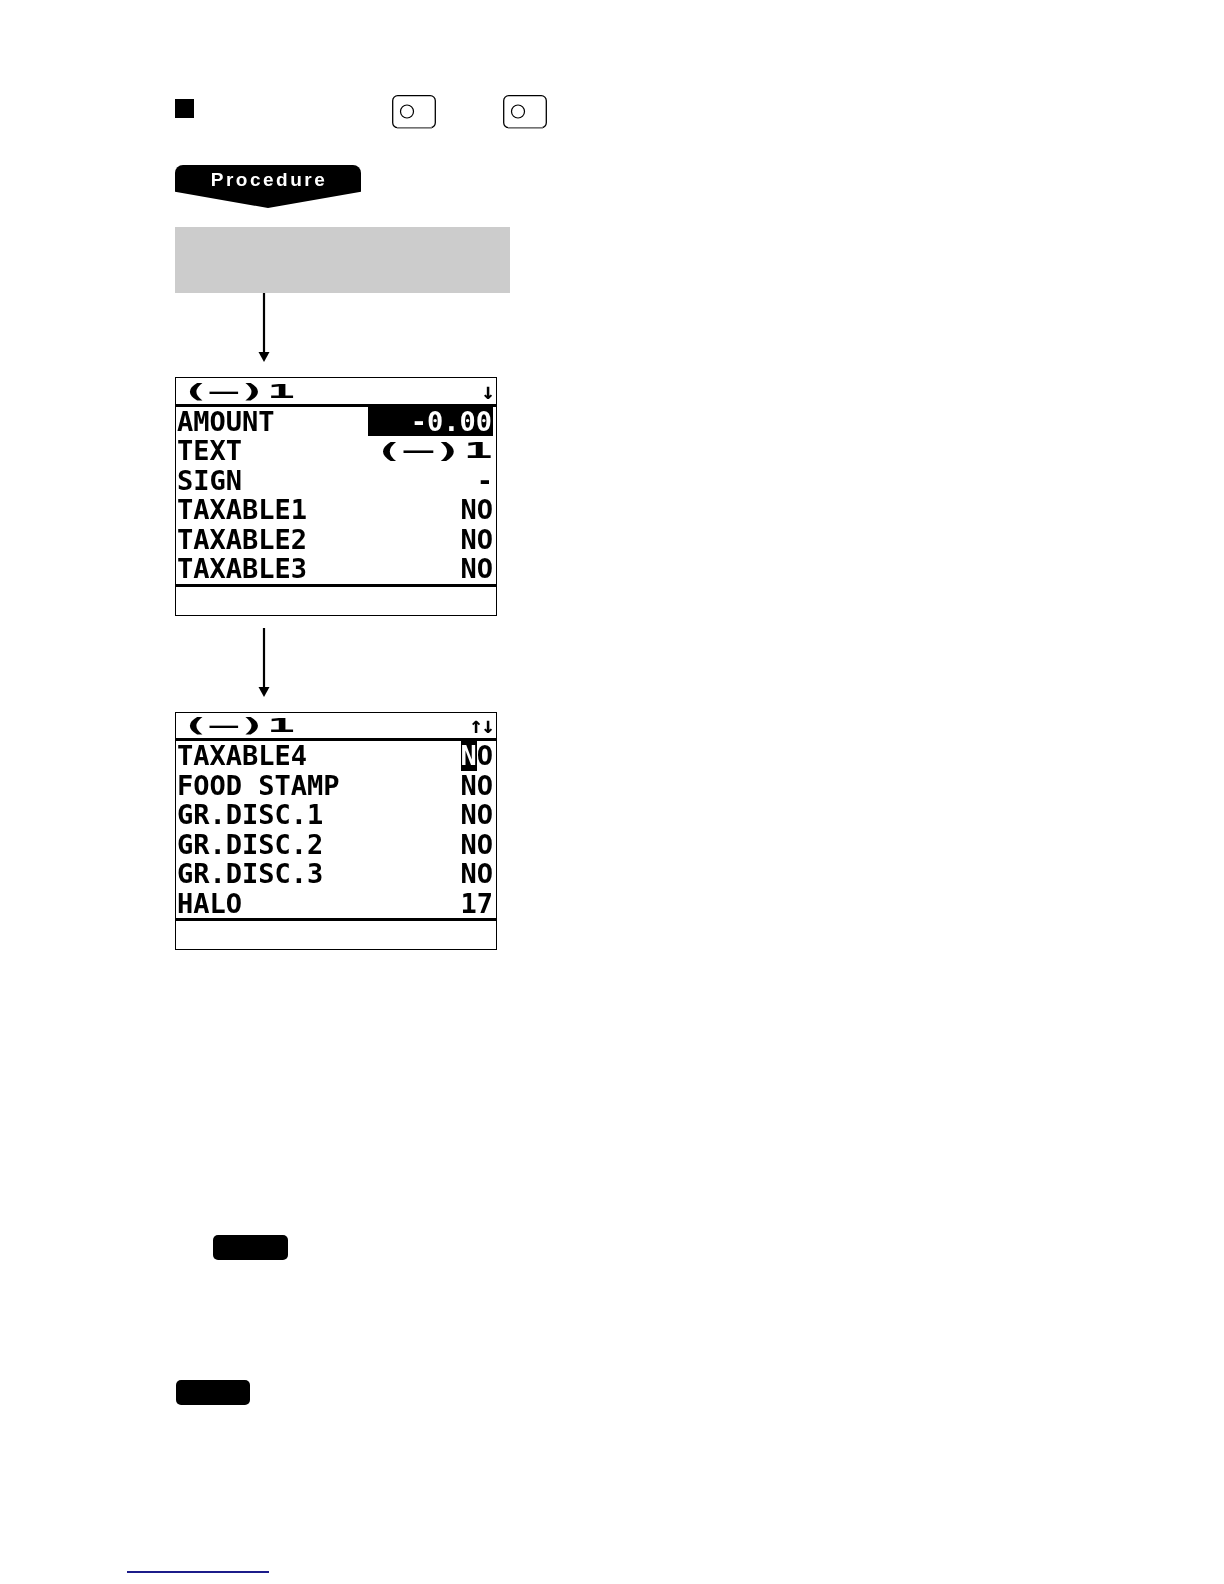  I want to click on setting-label: TAXABLE2, so click(242, 539).